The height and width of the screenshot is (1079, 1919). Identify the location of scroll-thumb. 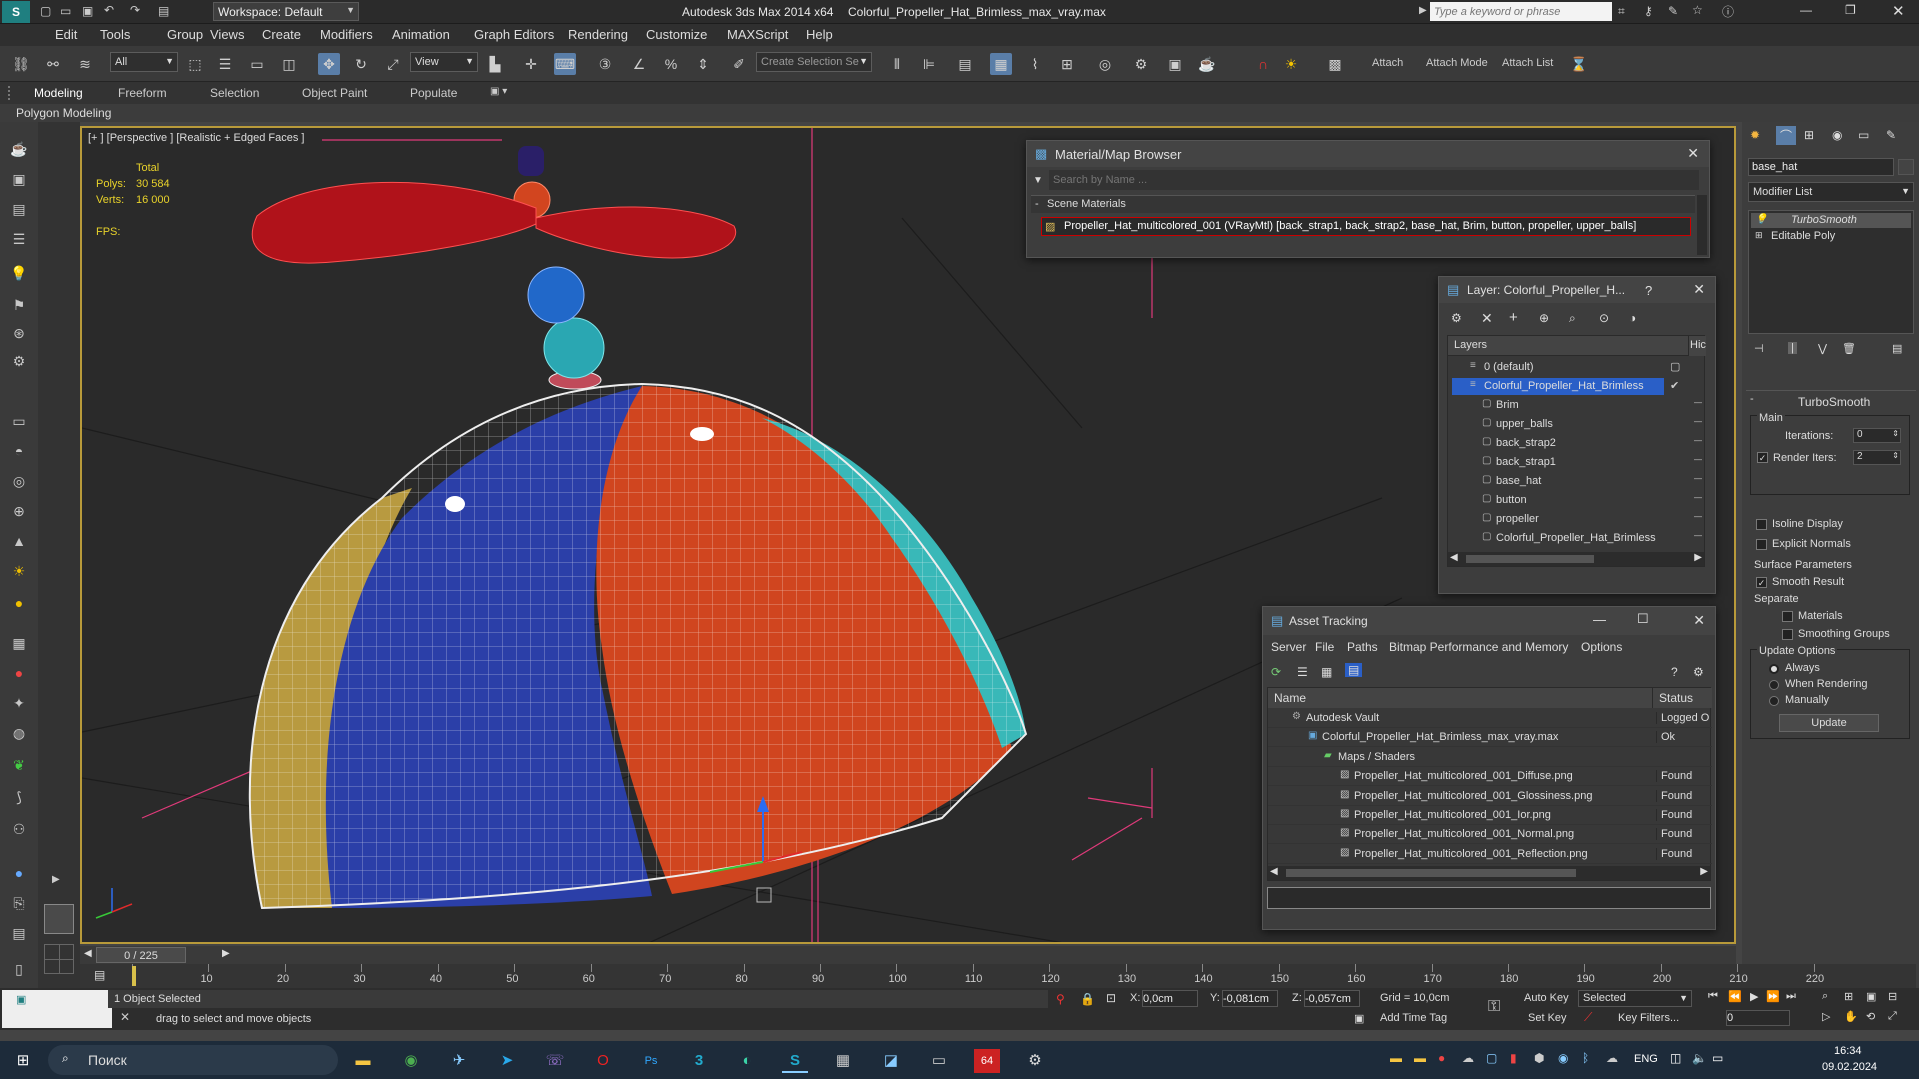
(1431, 873).